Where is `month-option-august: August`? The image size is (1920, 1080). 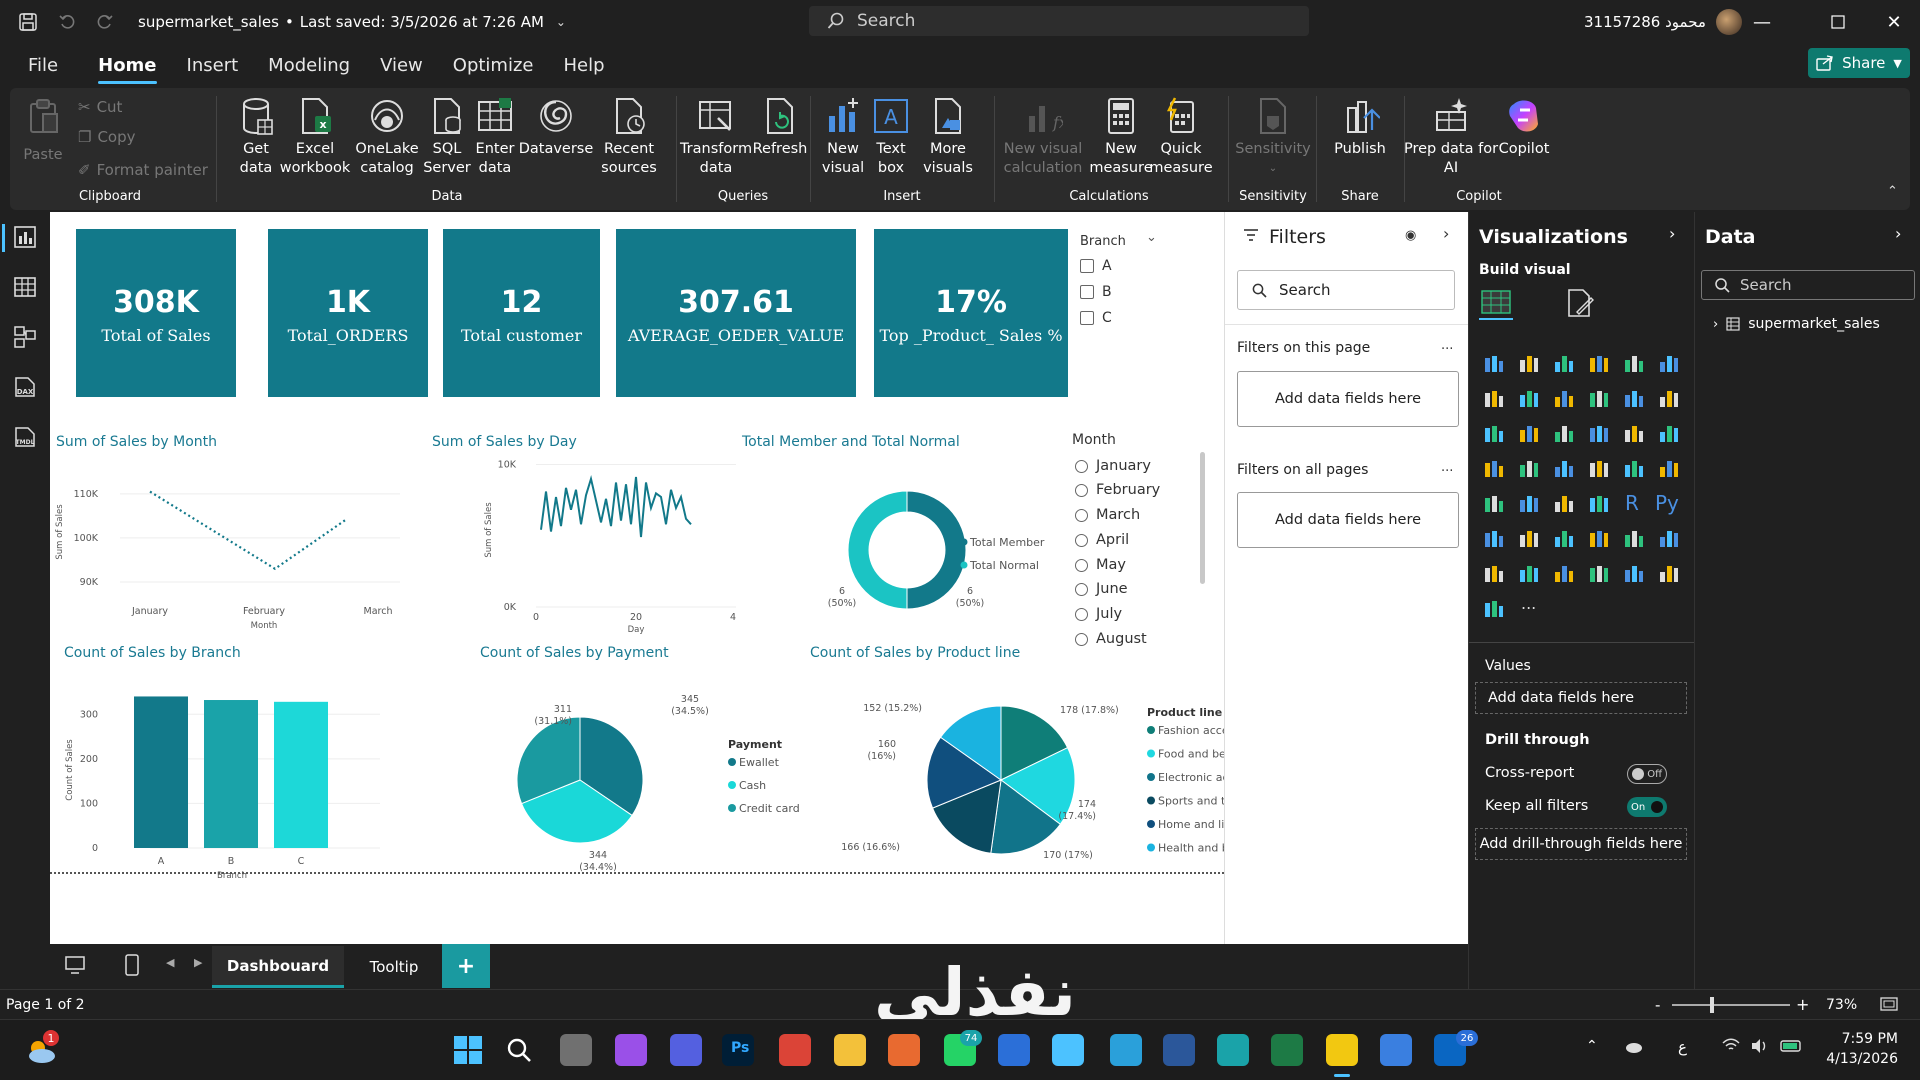
month-option-august: August is located at coordinates (1111, 639).